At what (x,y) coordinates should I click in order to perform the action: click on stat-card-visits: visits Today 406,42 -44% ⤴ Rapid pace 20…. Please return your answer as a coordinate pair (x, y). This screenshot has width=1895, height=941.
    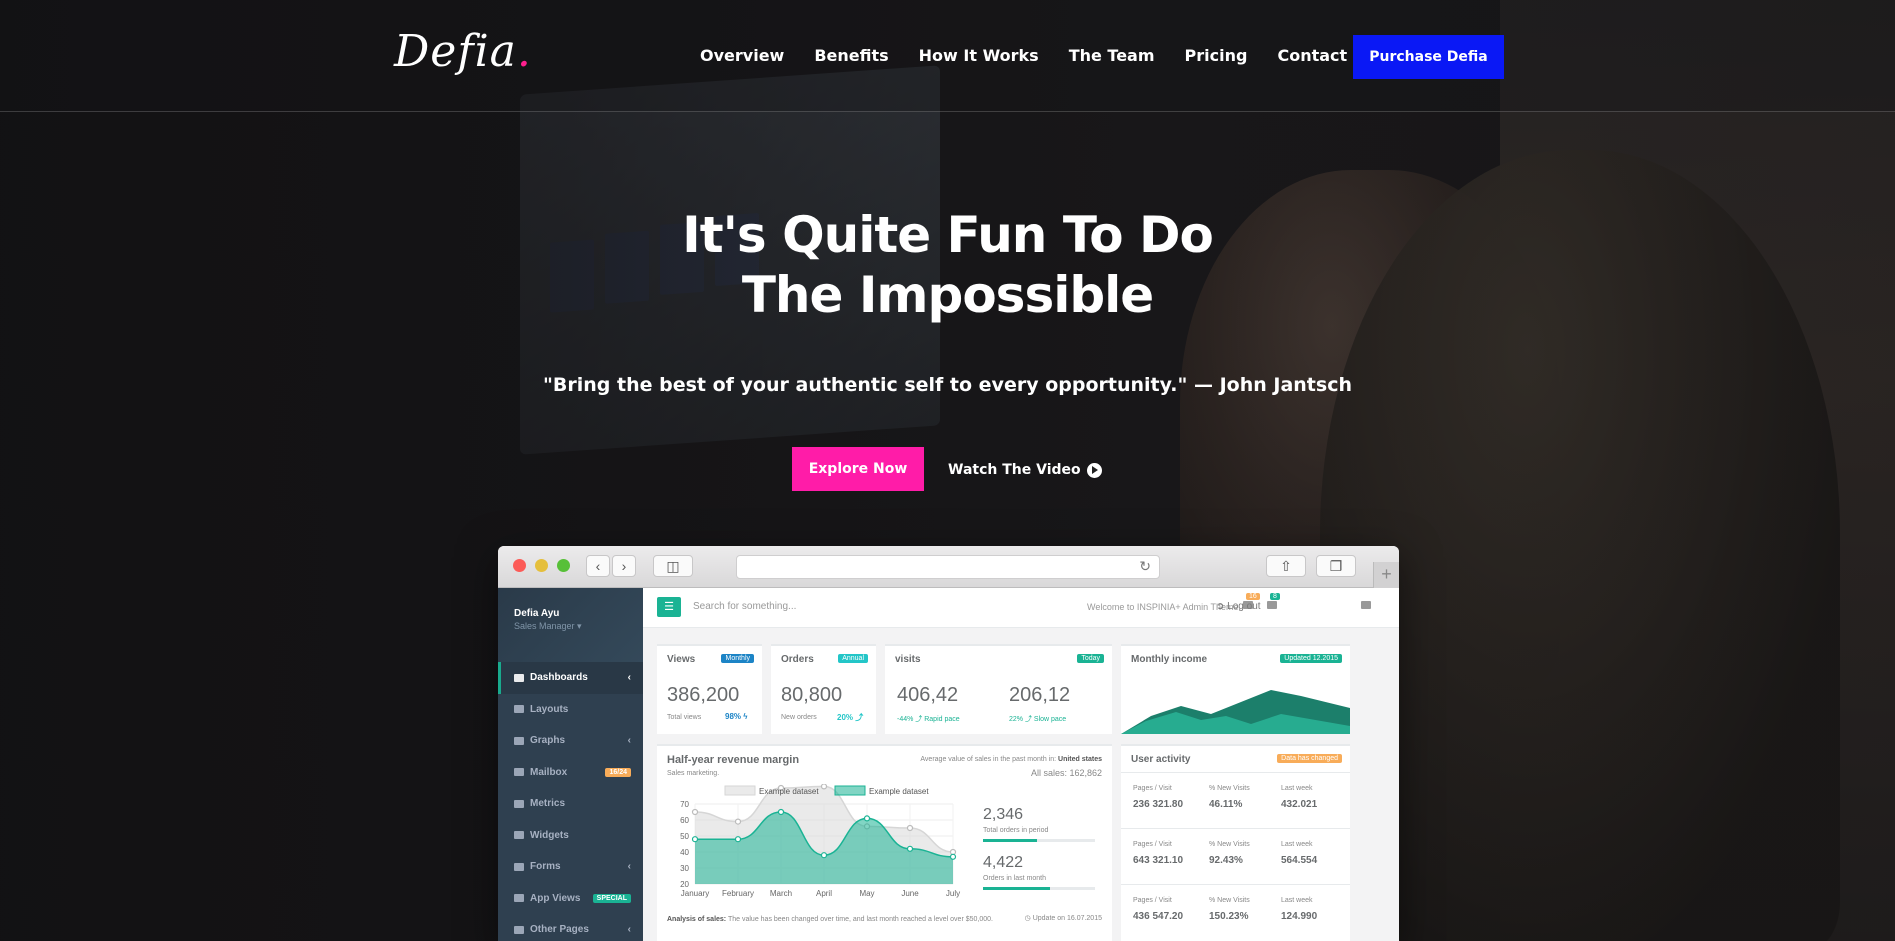
    Looking at the image, I should click on (998, 689).